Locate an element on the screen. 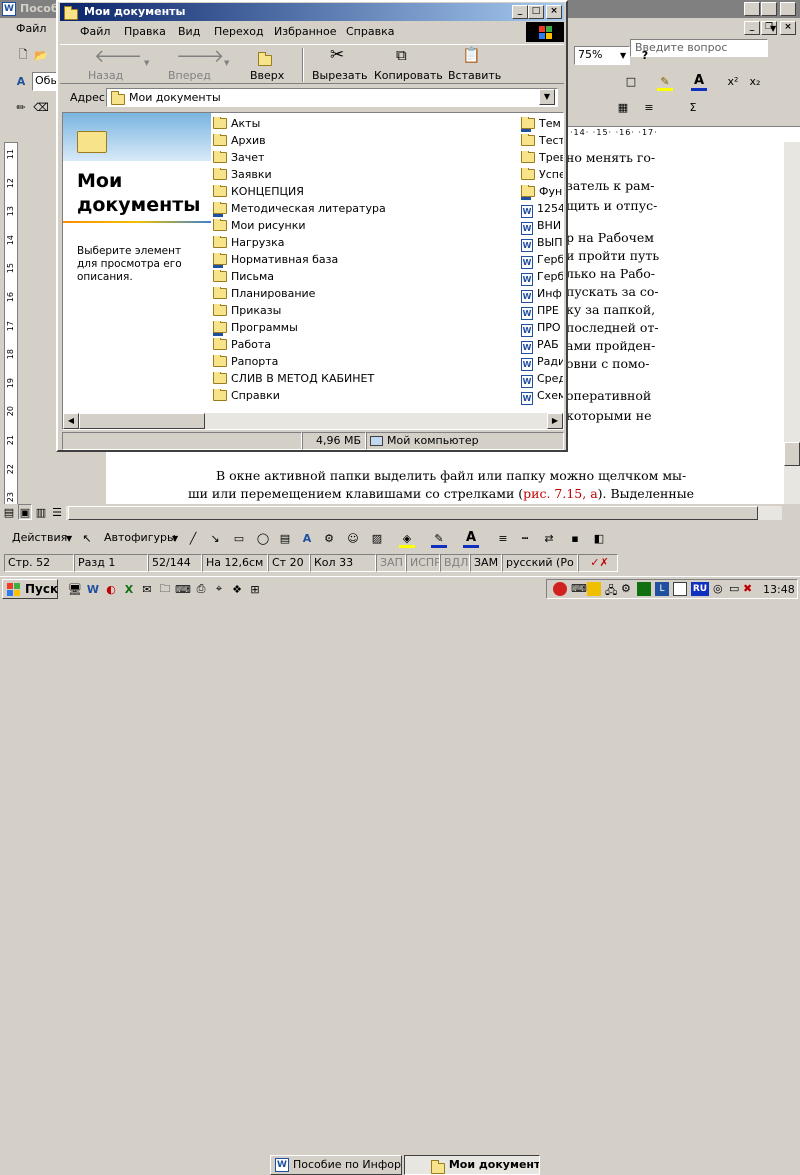 The image size is (800, 1175). new-doc-icon: 🗋 is located at coordinates (23, 55).